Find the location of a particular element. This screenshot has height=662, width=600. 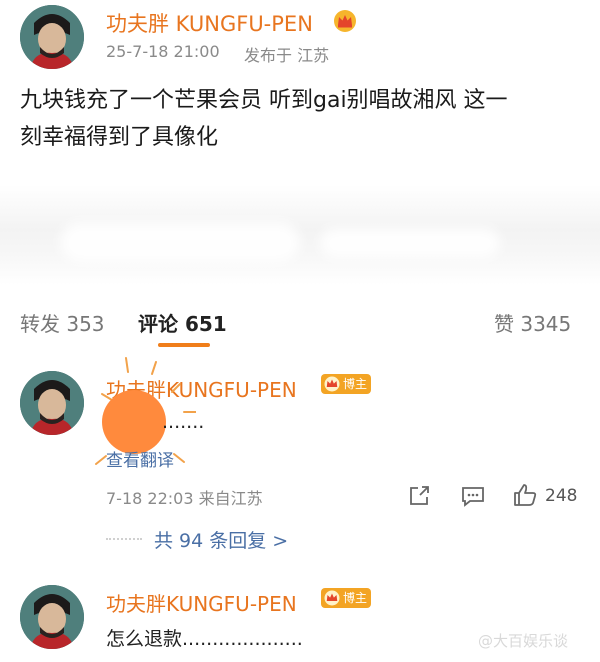

post-text-line-2: 刻幸福得到了具像化 is located at coordinates (119, 137).